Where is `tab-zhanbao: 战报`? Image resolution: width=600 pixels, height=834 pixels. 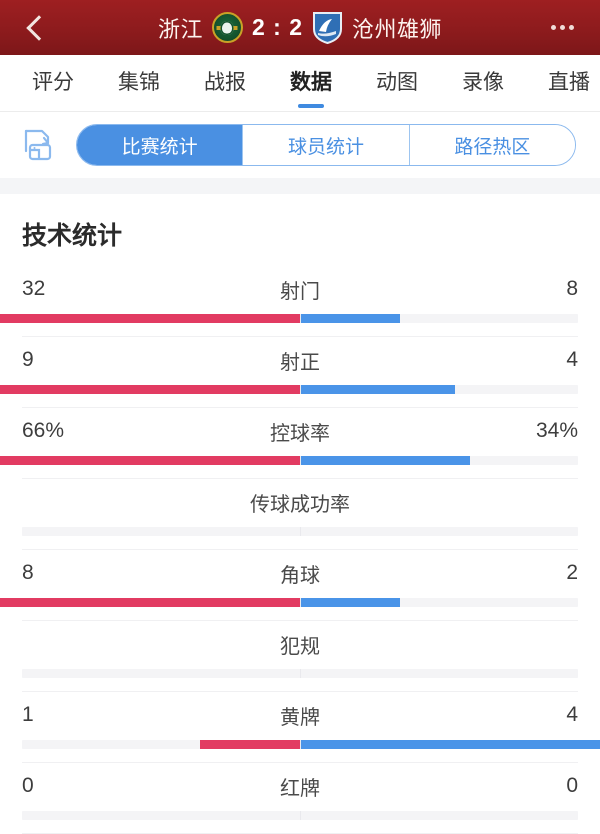 tab-zhanbao: 战报 is located at coordinates (225, 83).